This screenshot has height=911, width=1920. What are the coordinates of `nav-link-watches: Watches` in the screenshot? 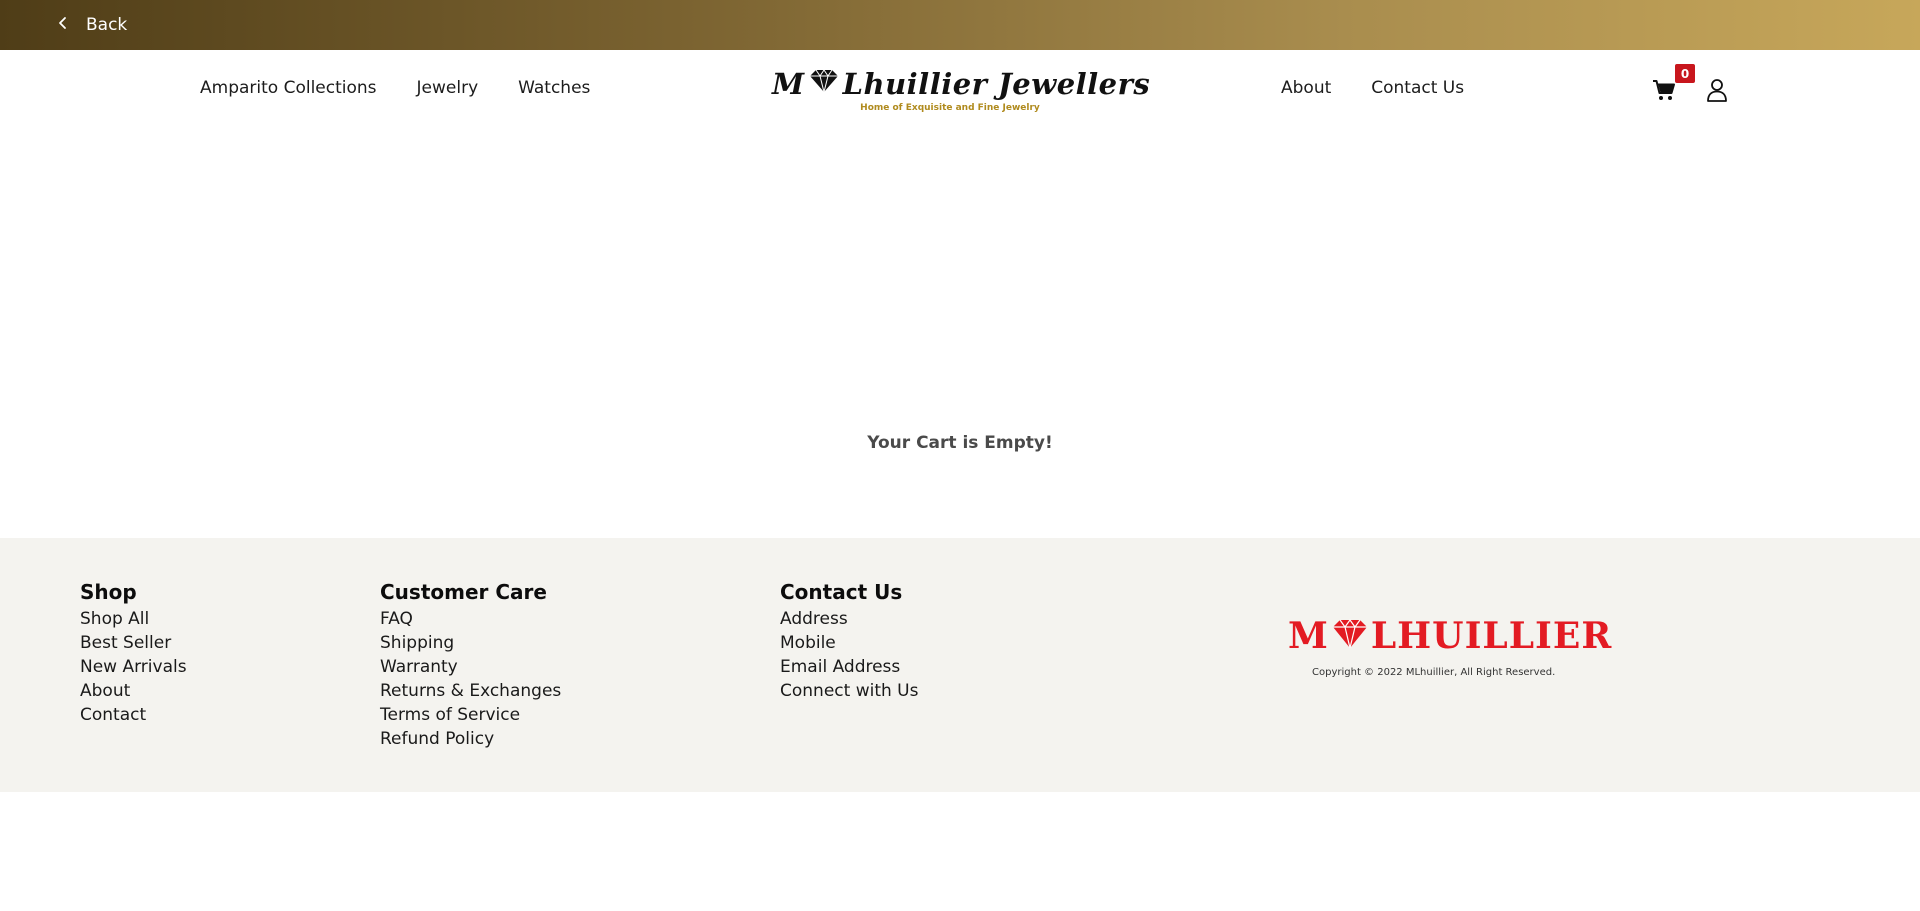 It's located at (554, 88).